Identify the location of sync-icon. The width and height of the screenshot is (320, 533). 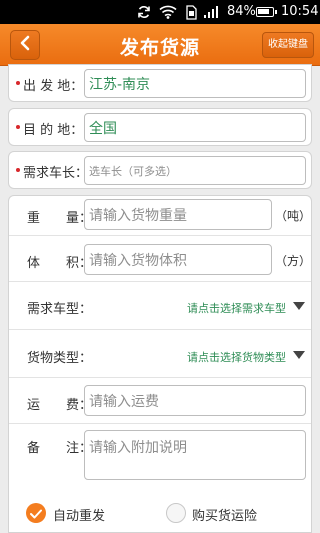
(144, 12).